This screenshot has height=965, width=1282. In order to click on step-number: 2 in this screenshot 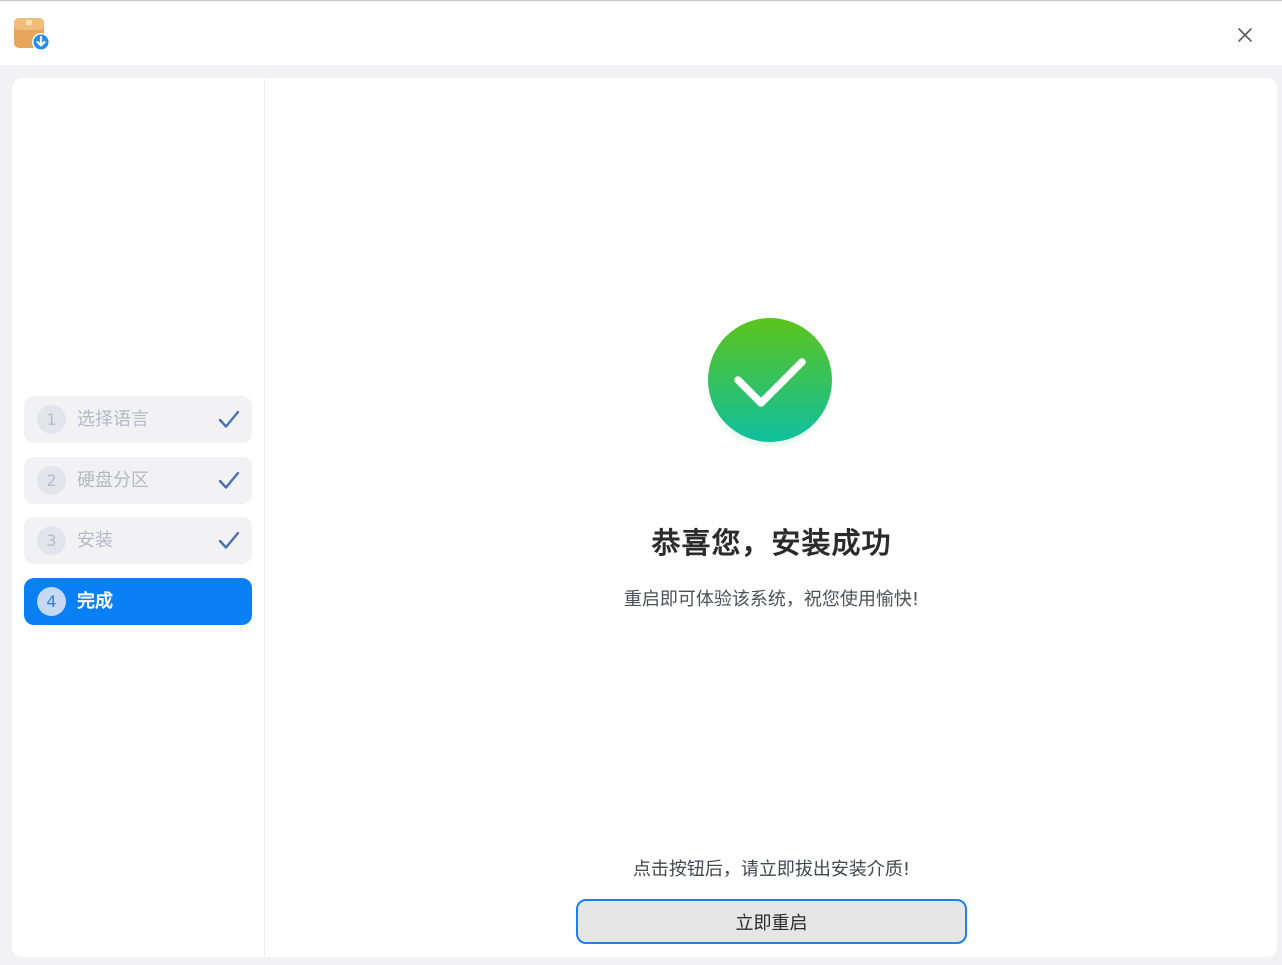, I will do `click(51, 480)`.